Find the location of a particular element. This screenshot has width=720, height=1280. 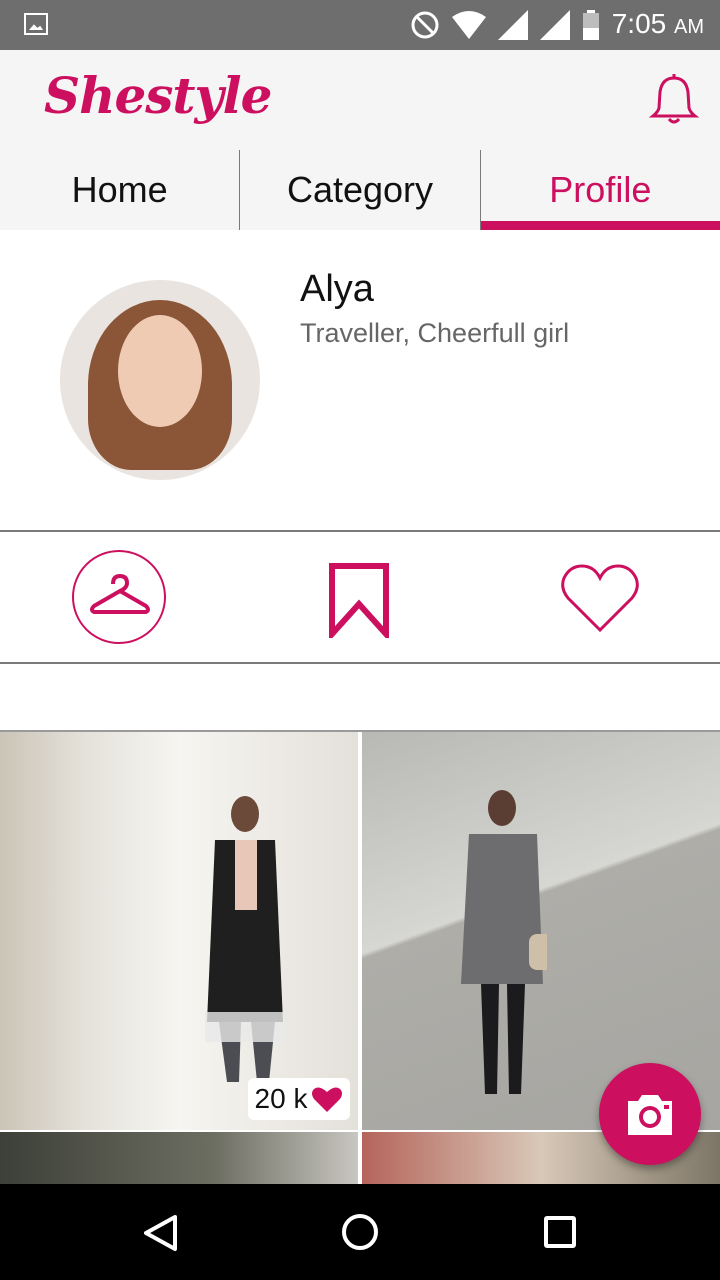

profile-bio: Traveller, Cheerfull girl is located at coordinates (435, 333).